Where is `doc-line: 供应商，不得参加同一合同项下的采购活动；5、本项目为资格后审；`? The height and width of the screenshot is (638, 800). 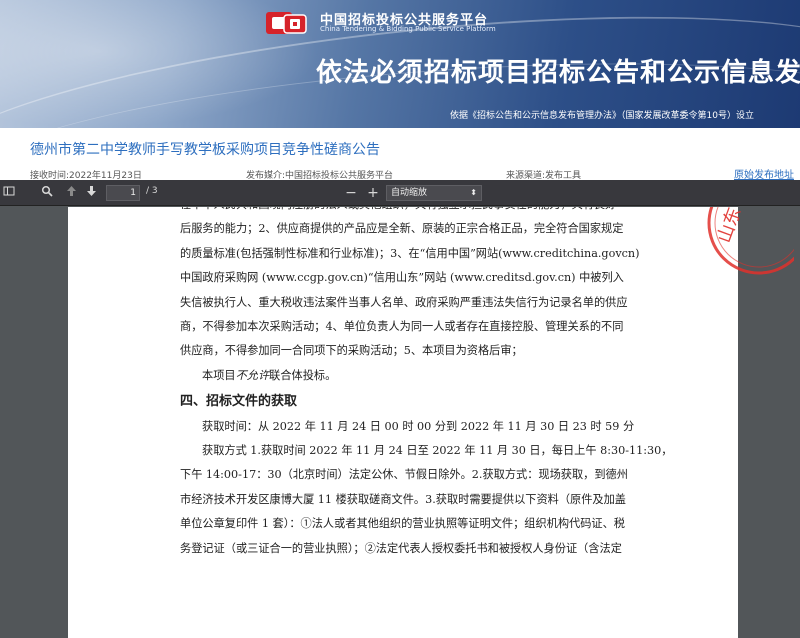
doc-line: 供应商，不得参加同一合同项下的采购活动；5、本项目为资格后审； is located at coordinates (351, 351).